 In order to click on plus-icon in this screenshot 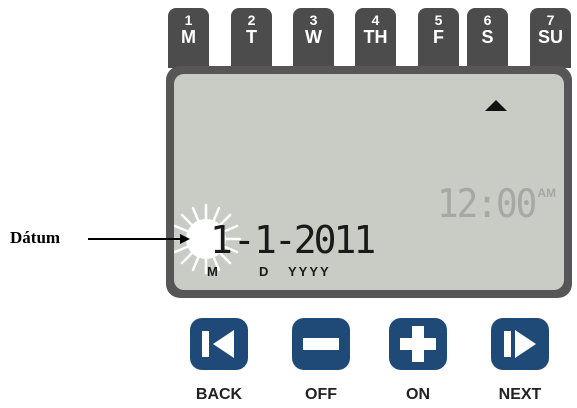, I will do `click(418, 344)`.